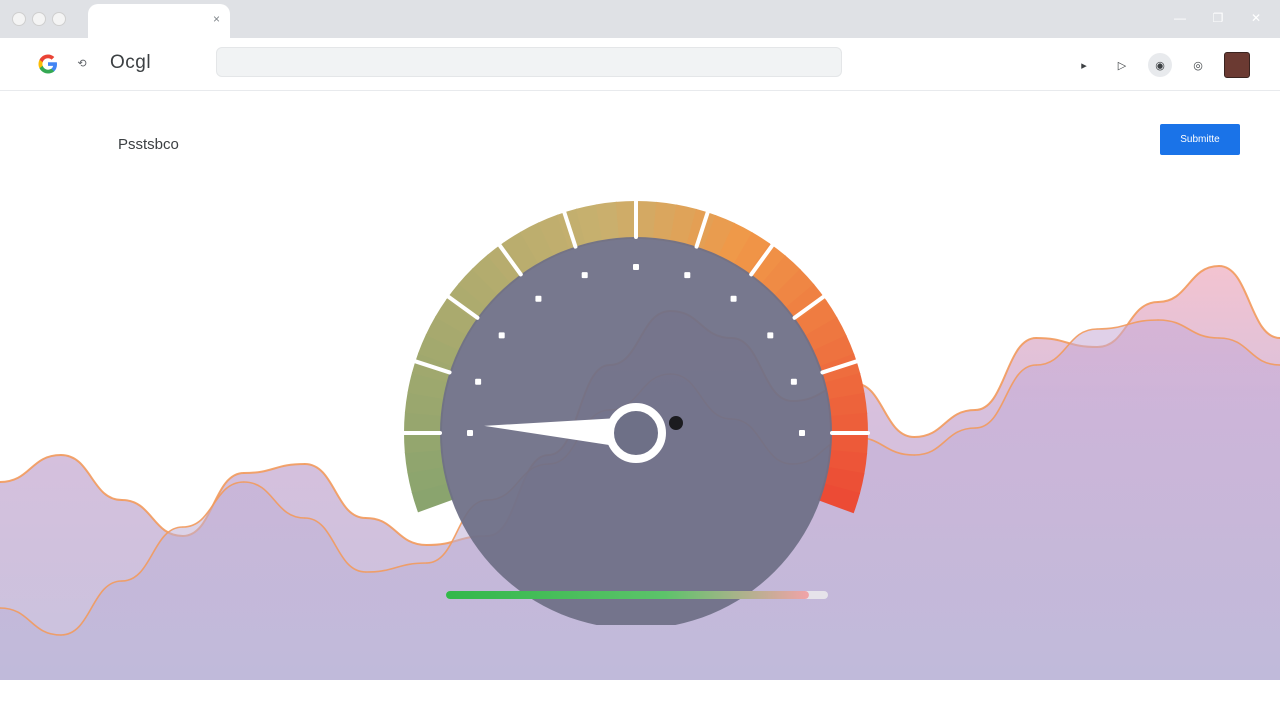 This screenshot has width=1280, height=720. Describe the element at coordinates (640, 700) in the screenshot. I see `footer-strip` at that location.